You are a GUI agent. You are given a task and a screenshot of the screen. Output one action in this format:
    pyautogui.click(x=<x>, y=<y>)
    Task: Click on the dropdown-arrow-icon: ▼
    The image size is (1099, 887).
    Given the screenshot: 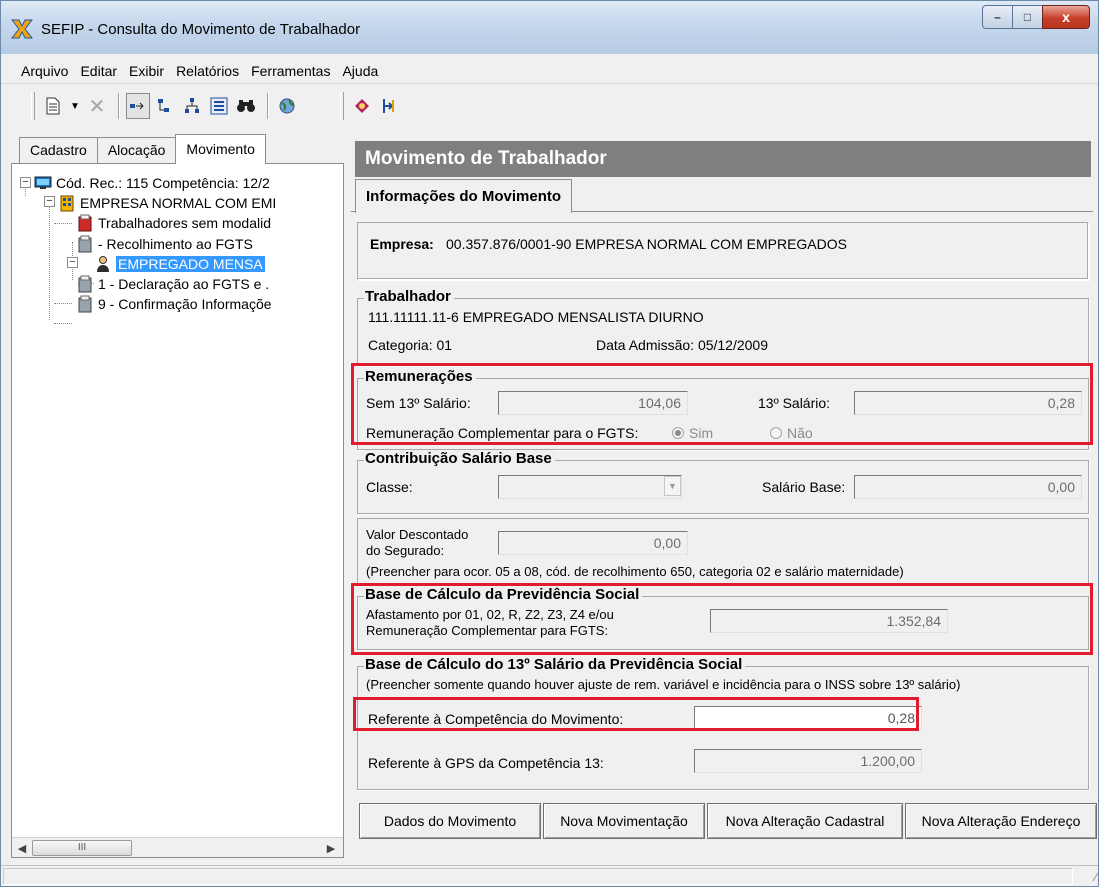 What is the action you would take?
    pyautogui.click(x=75, y=106)
    